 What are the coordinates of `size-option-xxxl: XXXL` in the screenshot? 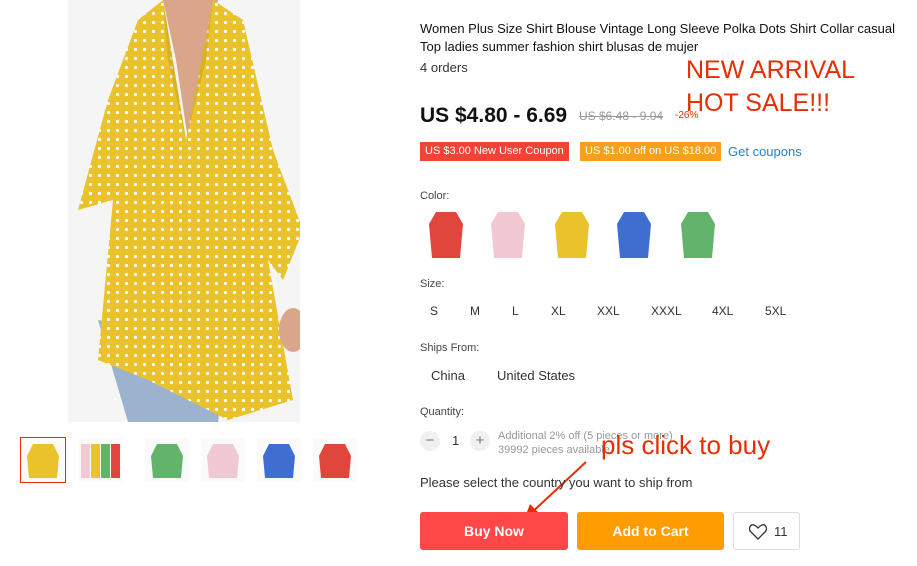 It's located at (666, 311).